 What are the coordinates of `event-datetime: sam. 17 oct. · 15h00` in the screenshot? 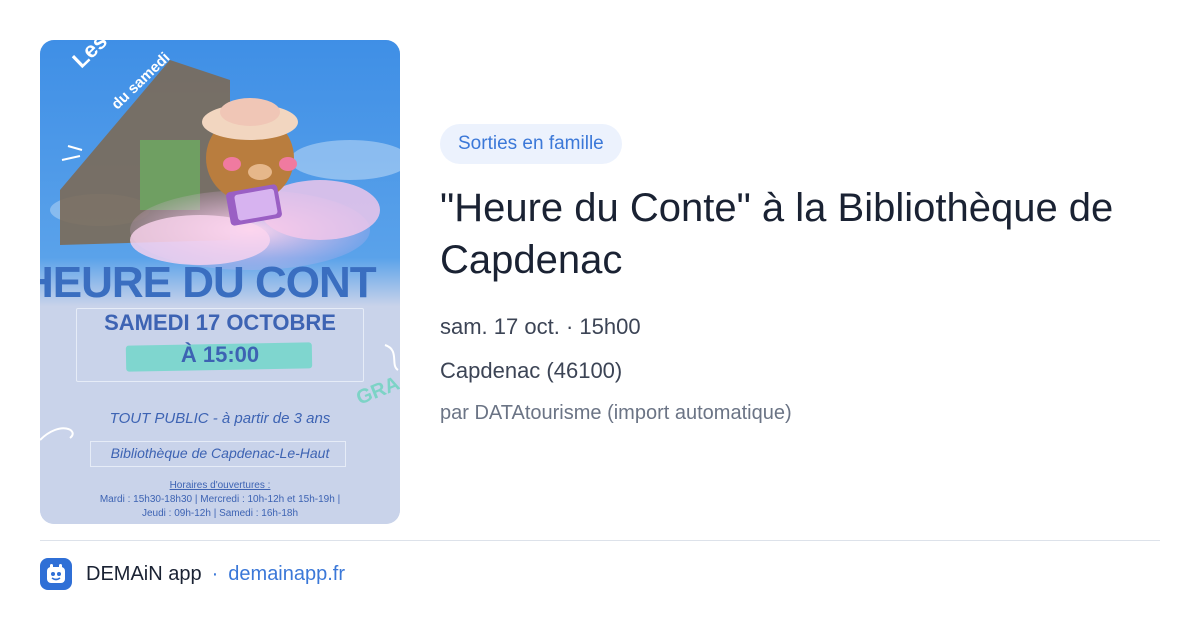 It's located at (540, 326).